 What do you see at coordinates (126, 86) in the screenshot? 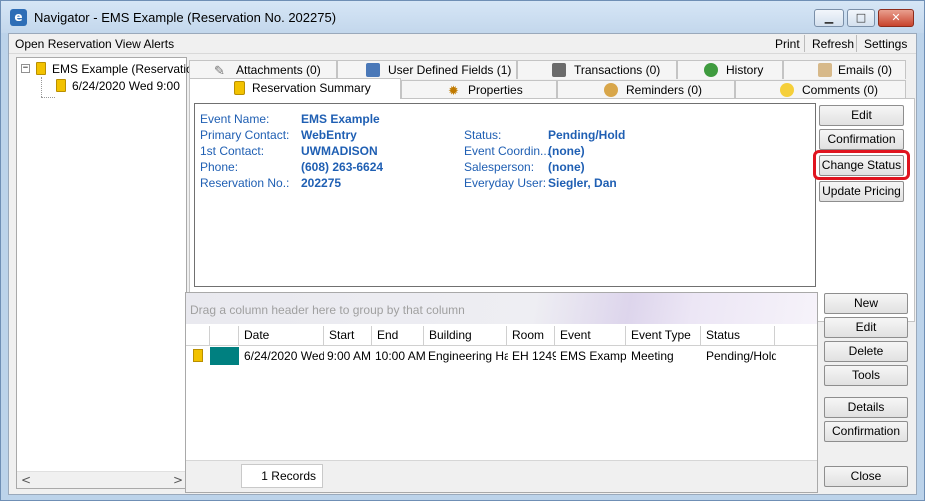
I see `tree-child-label: 6/24/2020 Wed 9:00` at bounding box center [126, 86].